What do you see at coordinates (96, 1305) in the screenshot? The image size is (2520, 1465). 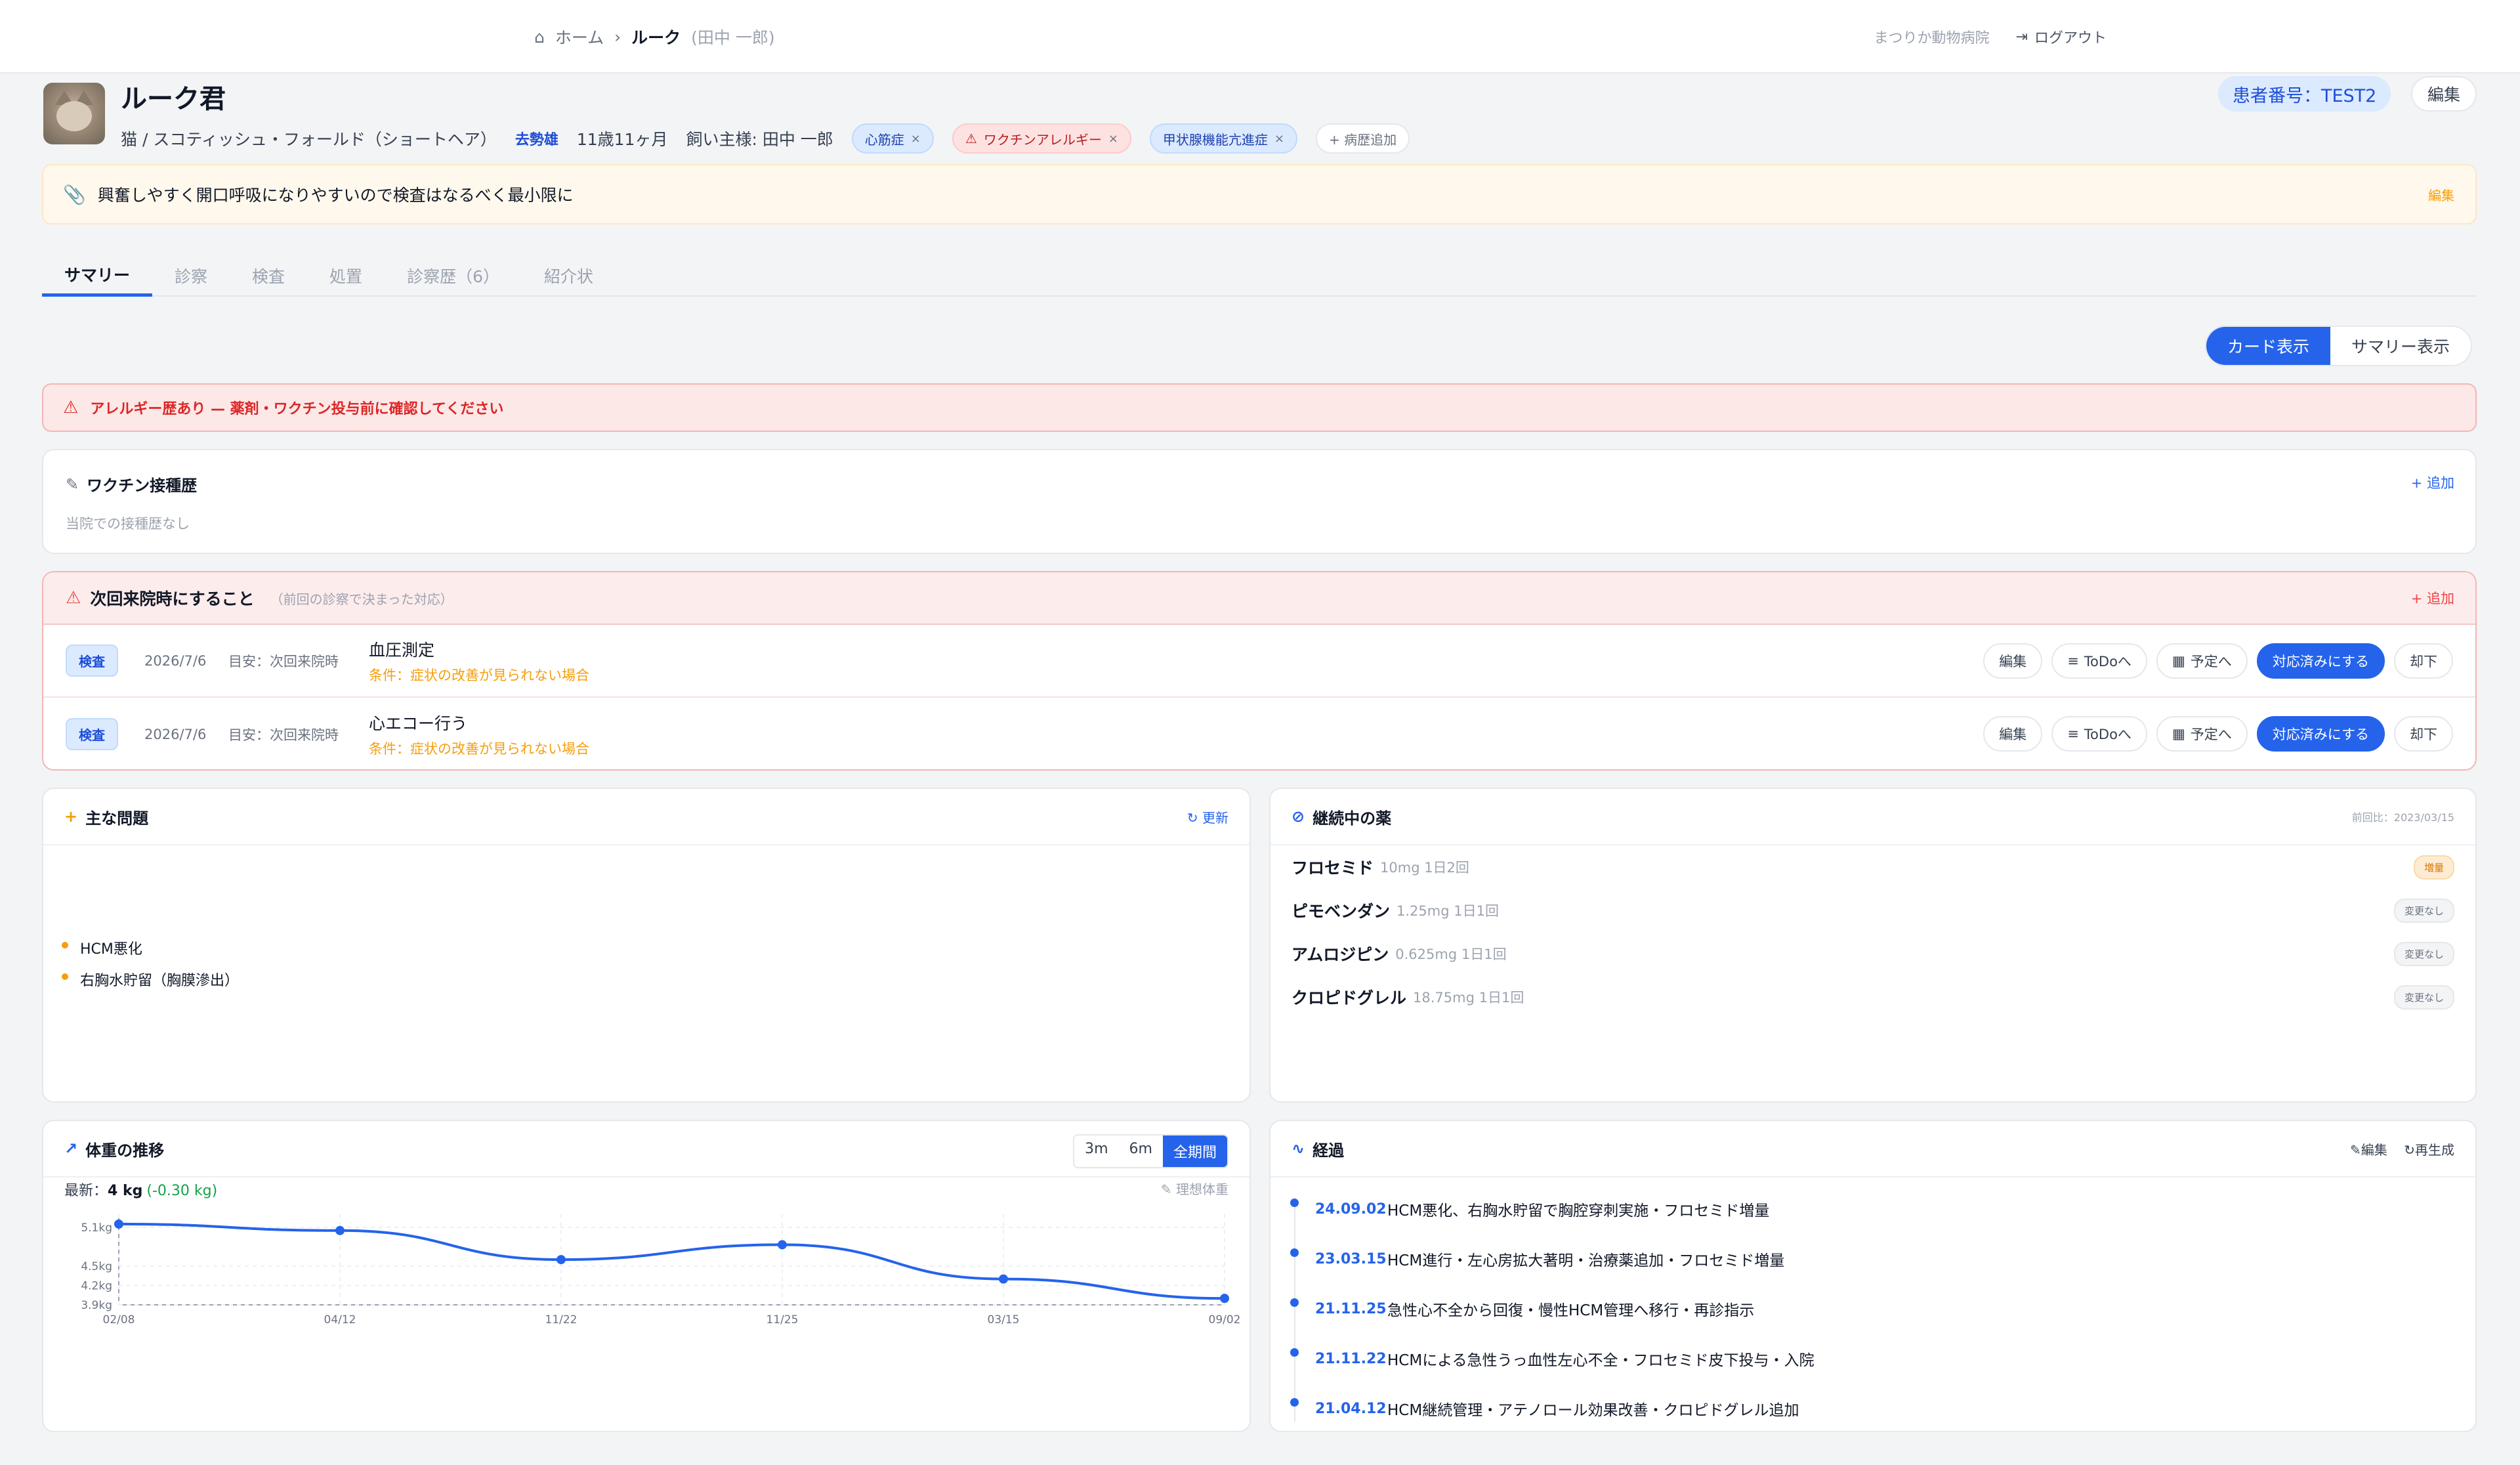 I see `y-tick-label: 3.9kg` at bounding box center [96, 1305].